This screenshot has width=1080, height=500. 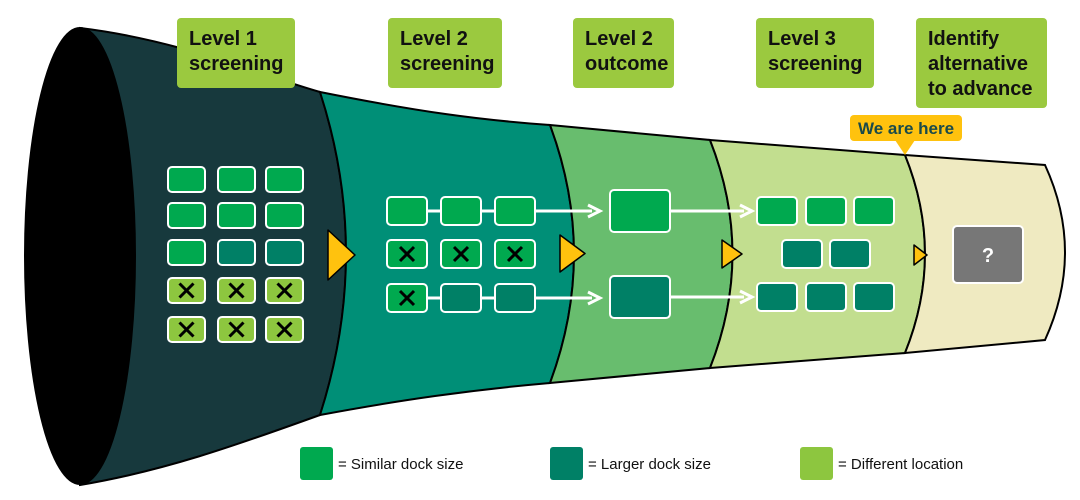 I want to click on stage-label: Identify alternative to advance, so click(x=981, y=63).